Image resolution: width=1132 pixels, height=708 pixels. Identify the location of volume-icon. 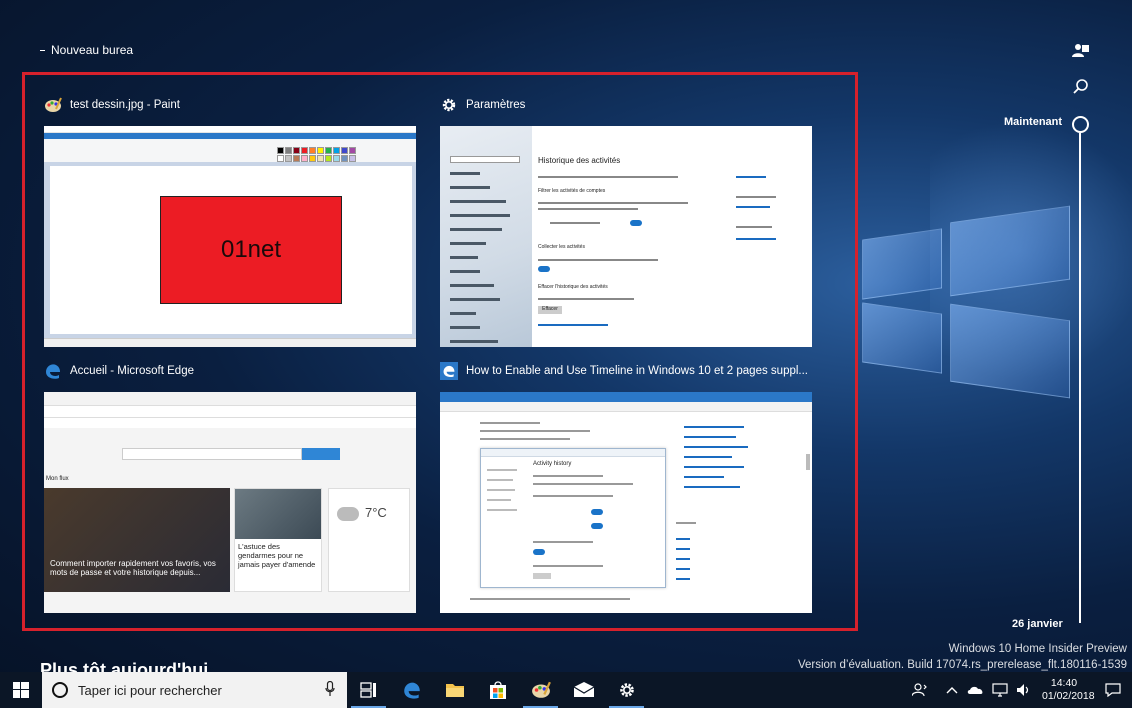
(1024, 690).